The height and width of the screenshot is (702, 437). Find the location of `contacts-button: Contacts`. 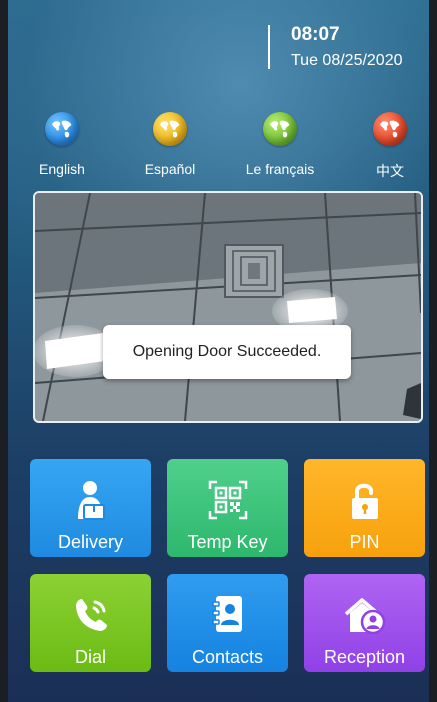

contacts-button: Contacts is located at coordinates (227, 623).